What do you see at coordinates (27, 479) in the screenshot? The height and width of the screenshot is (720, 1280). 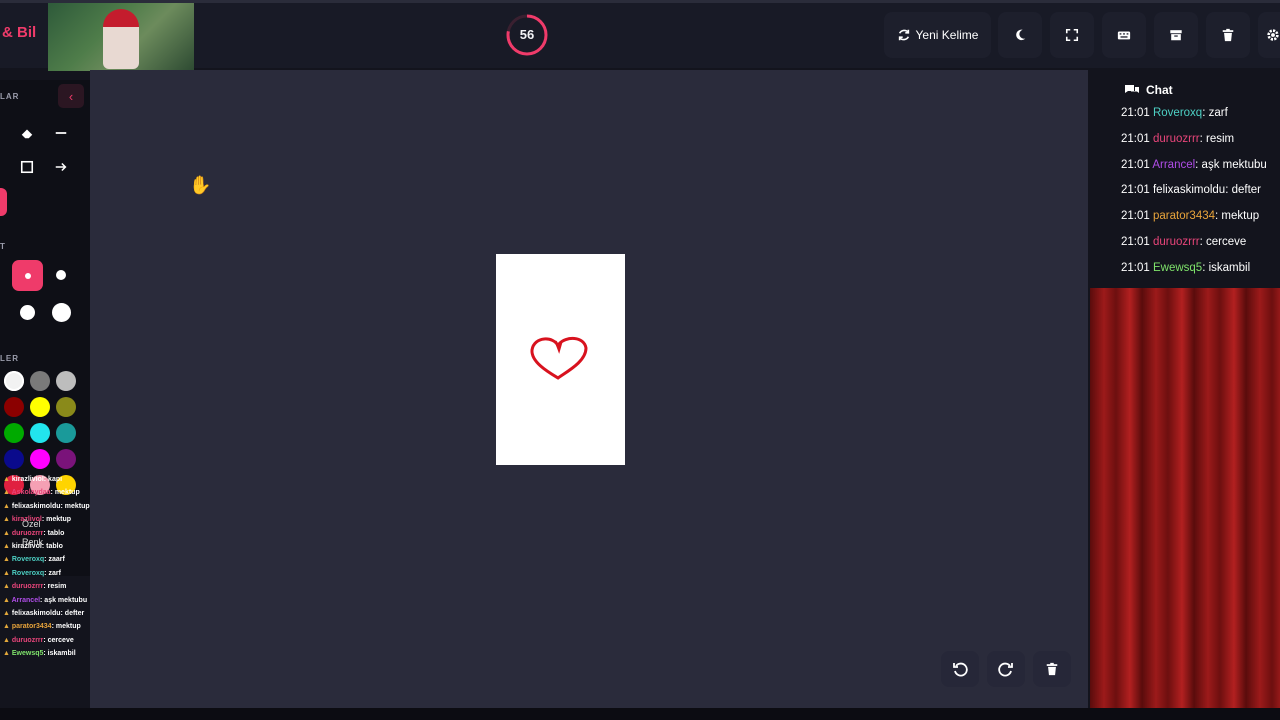 I see `stream-chat-username: kirazliviol` at bounding box center [27, 479].